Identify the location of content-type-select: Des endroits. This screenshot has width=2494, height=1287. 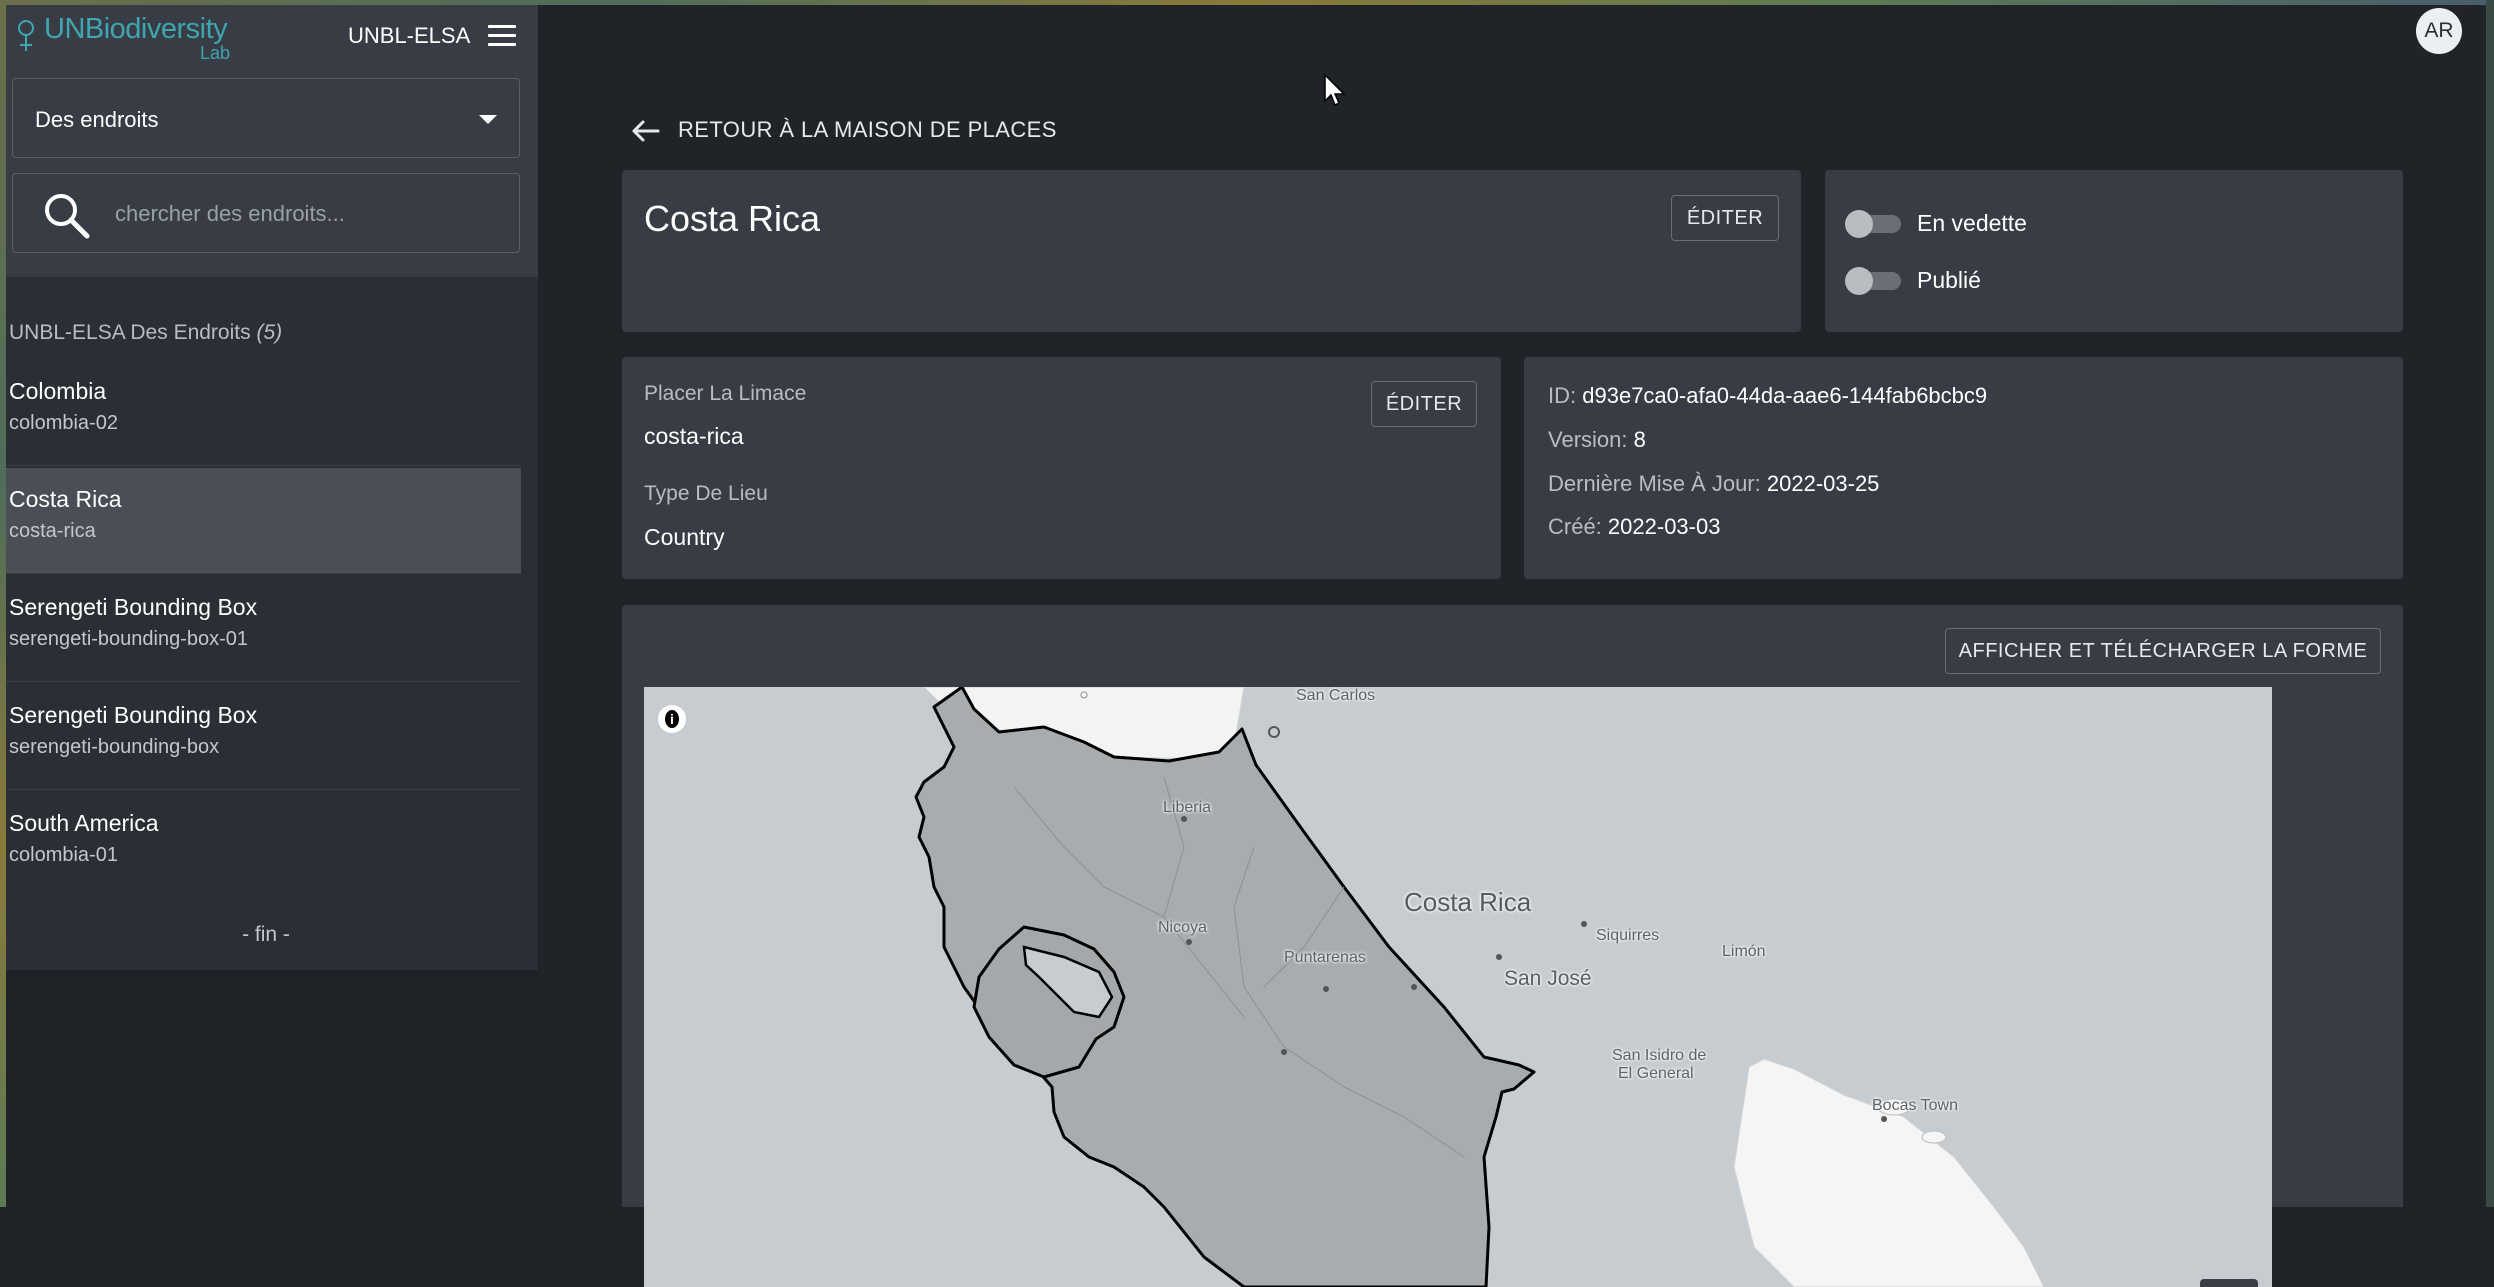
(266, 118).